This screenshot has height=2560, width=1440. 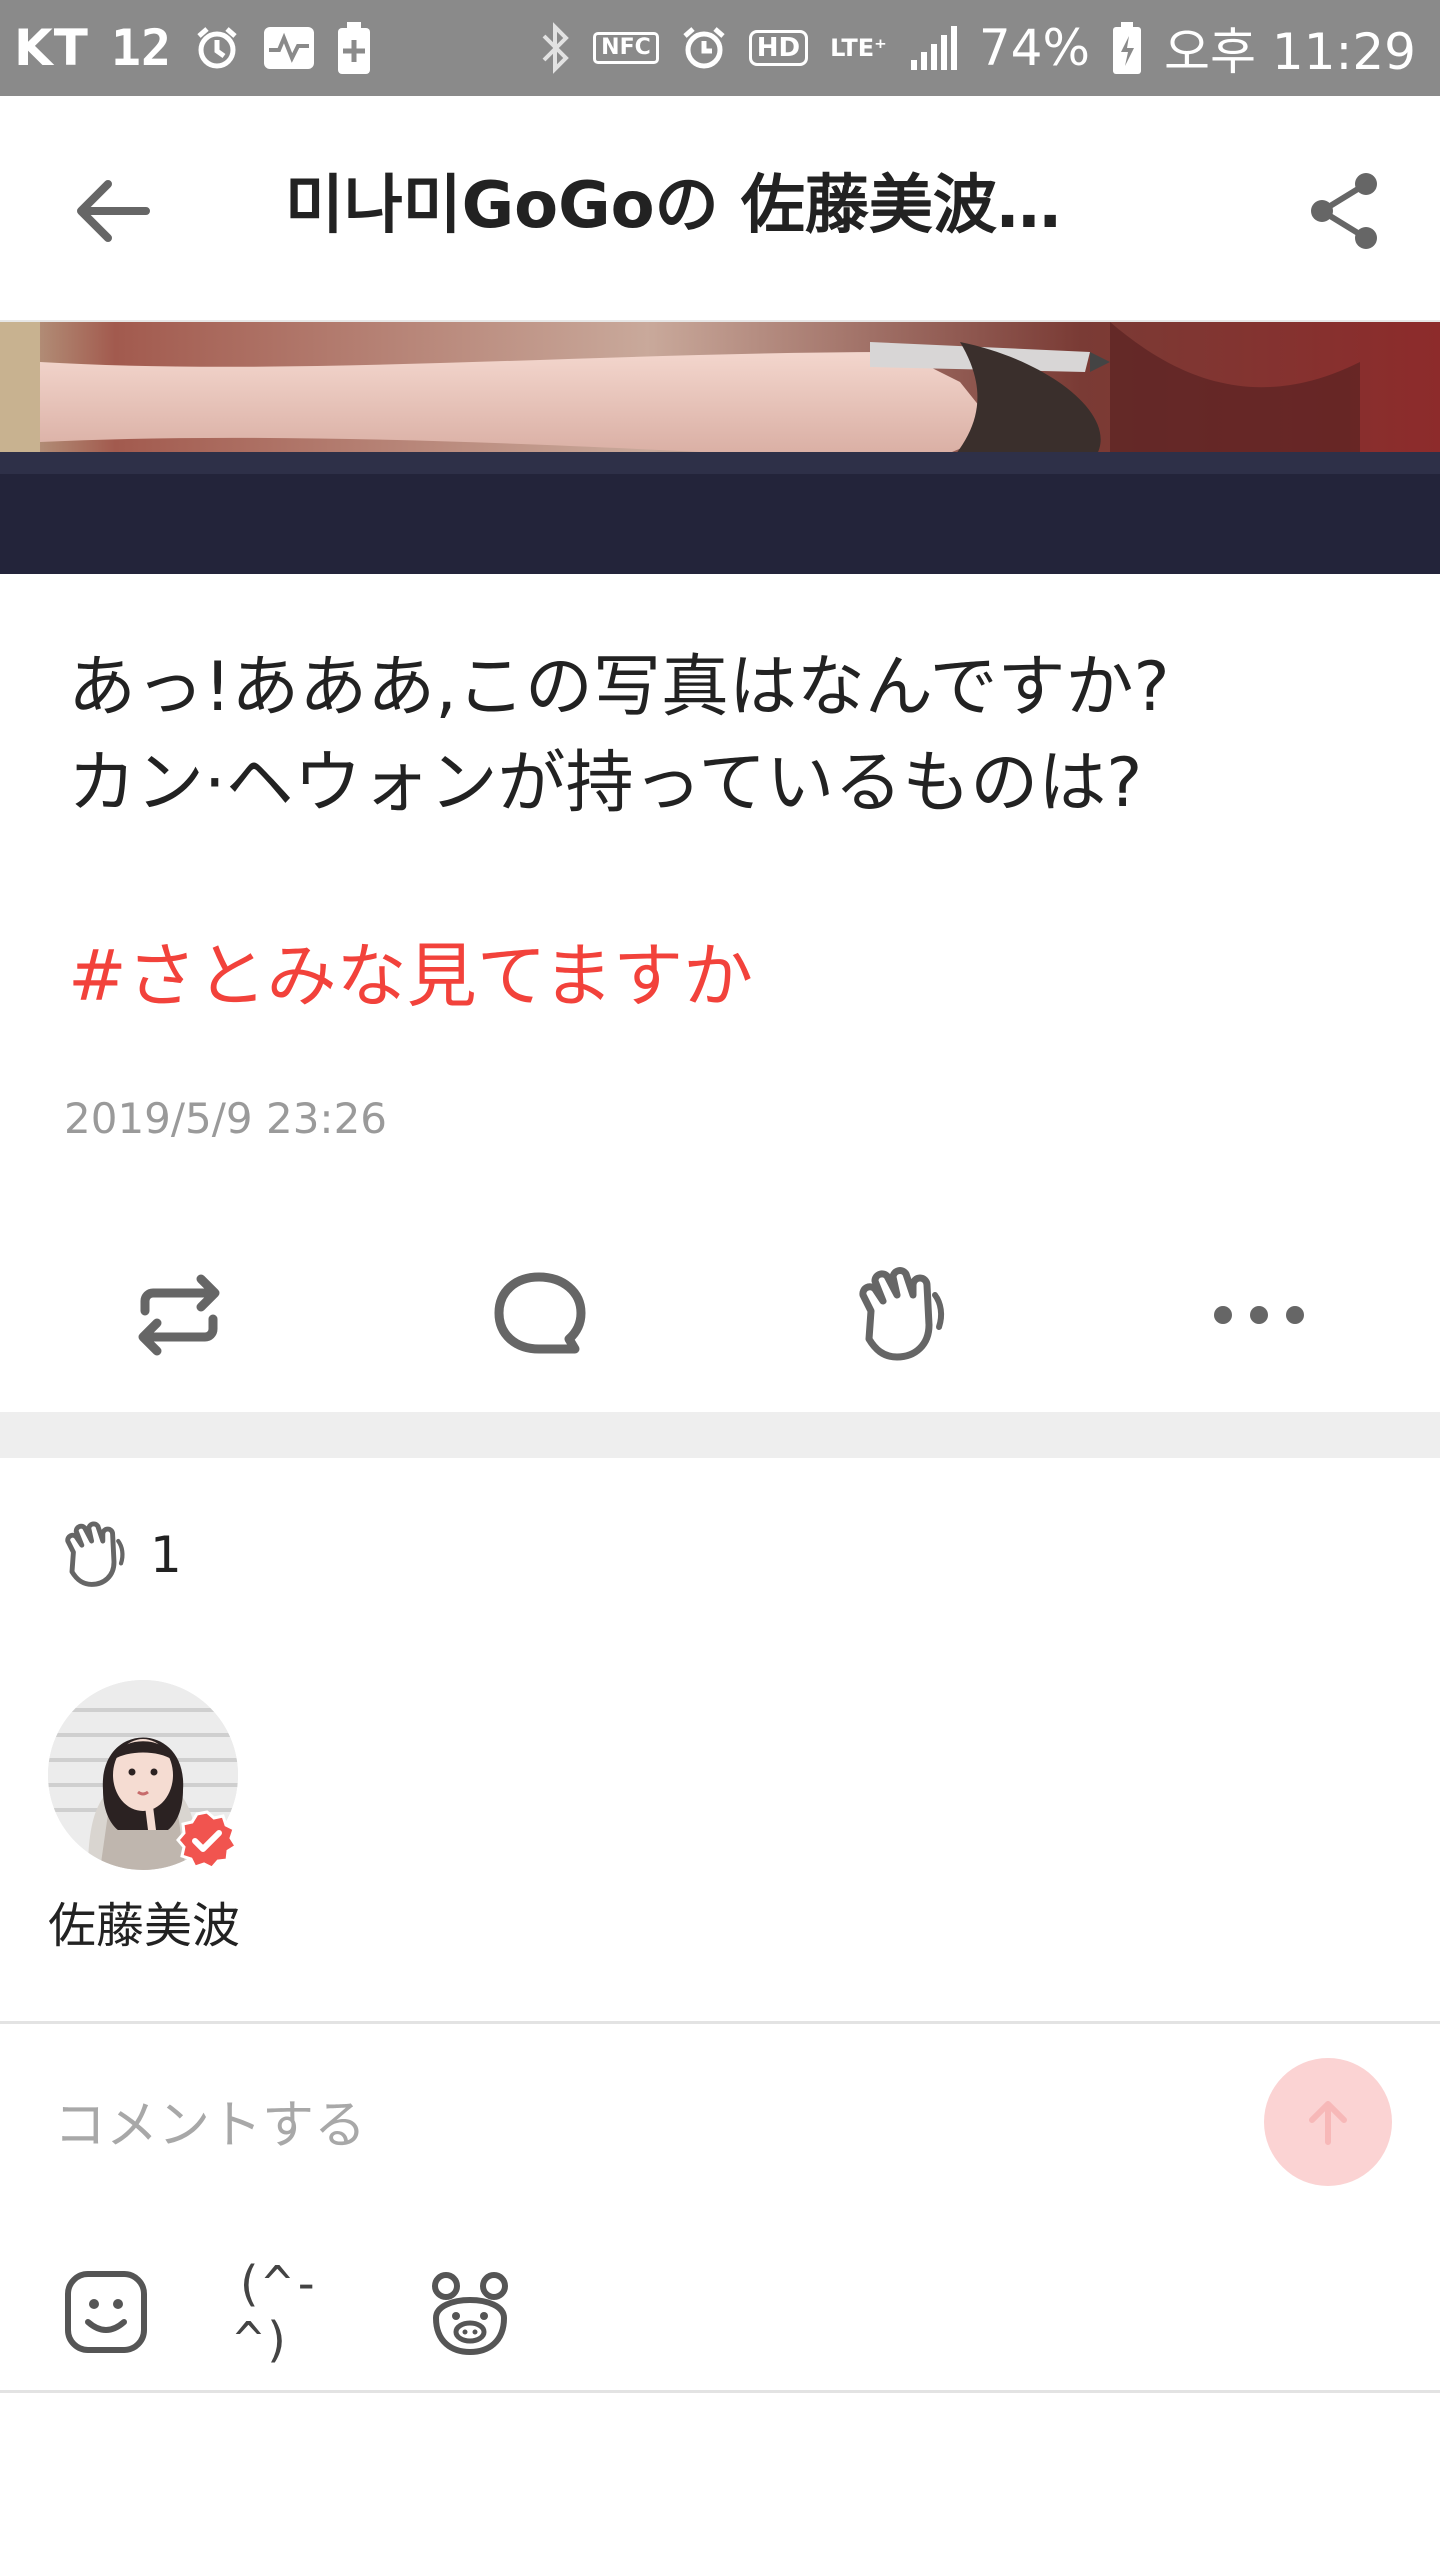 What do you see at coordinates (277, 2312) in the screenshot?
I see `kaomoji-label: (^-^)` at bounding box center [277, 2312].